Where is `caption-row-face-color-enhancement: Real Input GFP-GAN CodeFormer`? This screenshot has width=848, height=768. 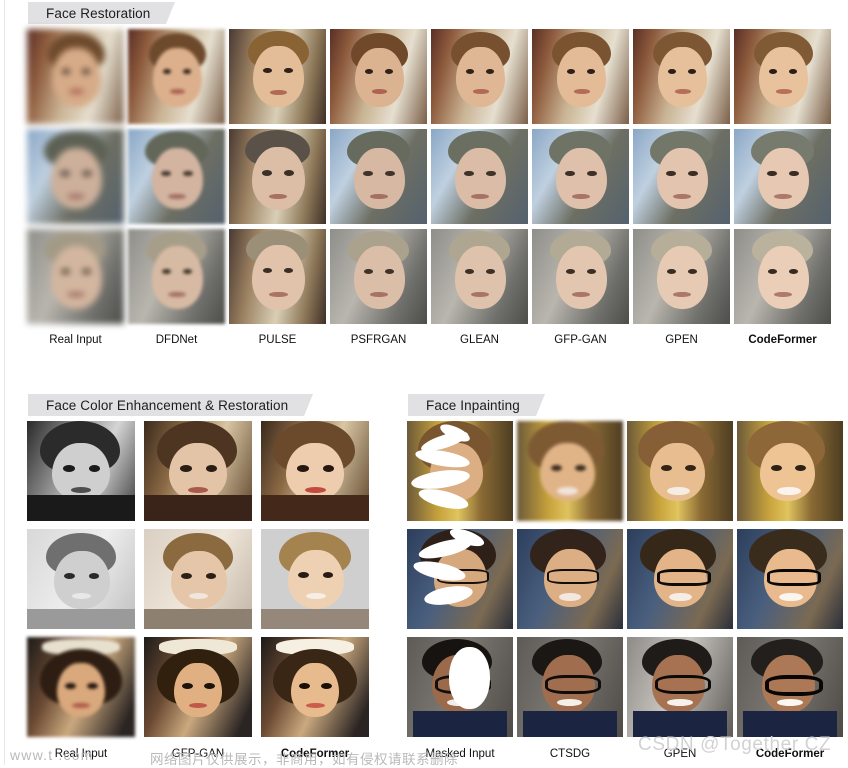 caption-row-face-color-enhancement: Real Input GFP-GAN CodeFormer is located at coordinates (198, 754).